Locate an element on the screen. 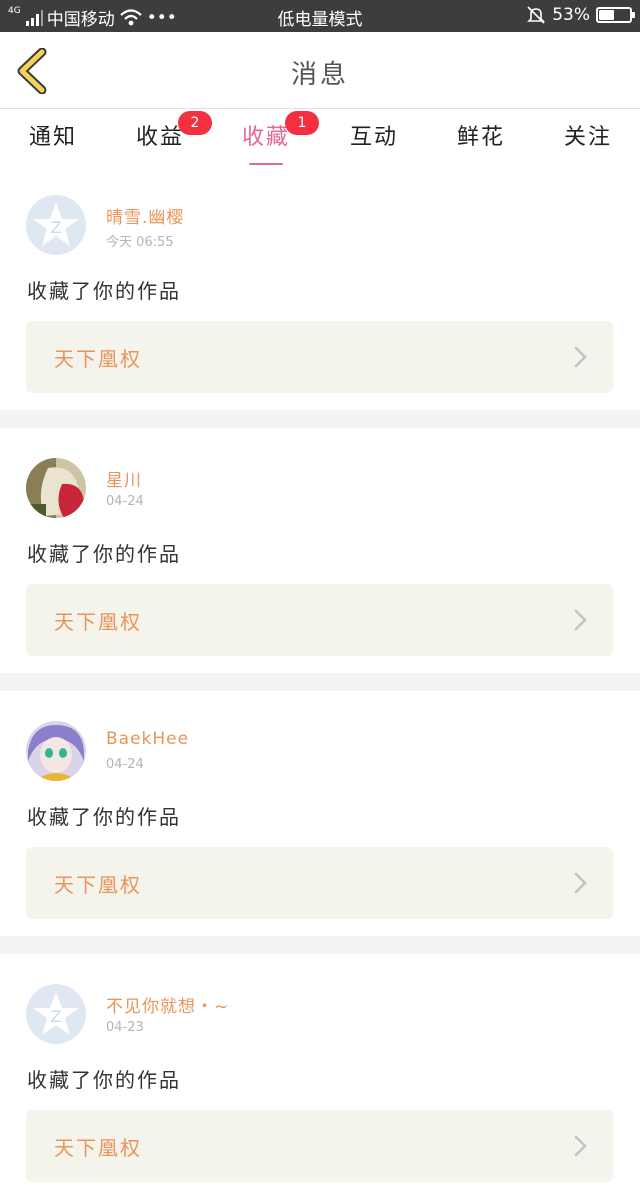 Image resolution: width=640 pixels, height=1199 pixels. nav-bar: 消息 is located at coordinates (320, 70).